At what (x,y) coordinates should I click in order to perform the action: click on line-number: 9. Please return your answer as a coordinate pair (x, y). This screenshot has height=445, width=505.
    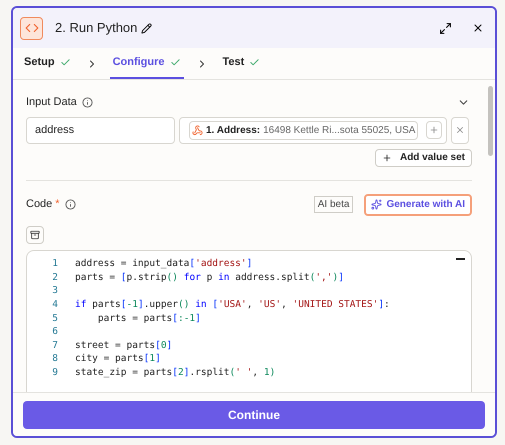
    Looking at the image, I should click on (55, 373).